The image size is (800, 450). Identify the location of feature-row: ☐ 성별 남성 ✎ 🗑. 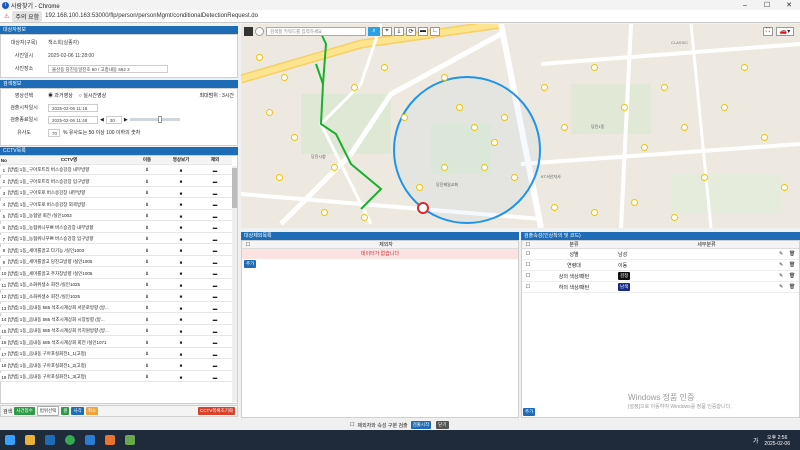
(660, 254).